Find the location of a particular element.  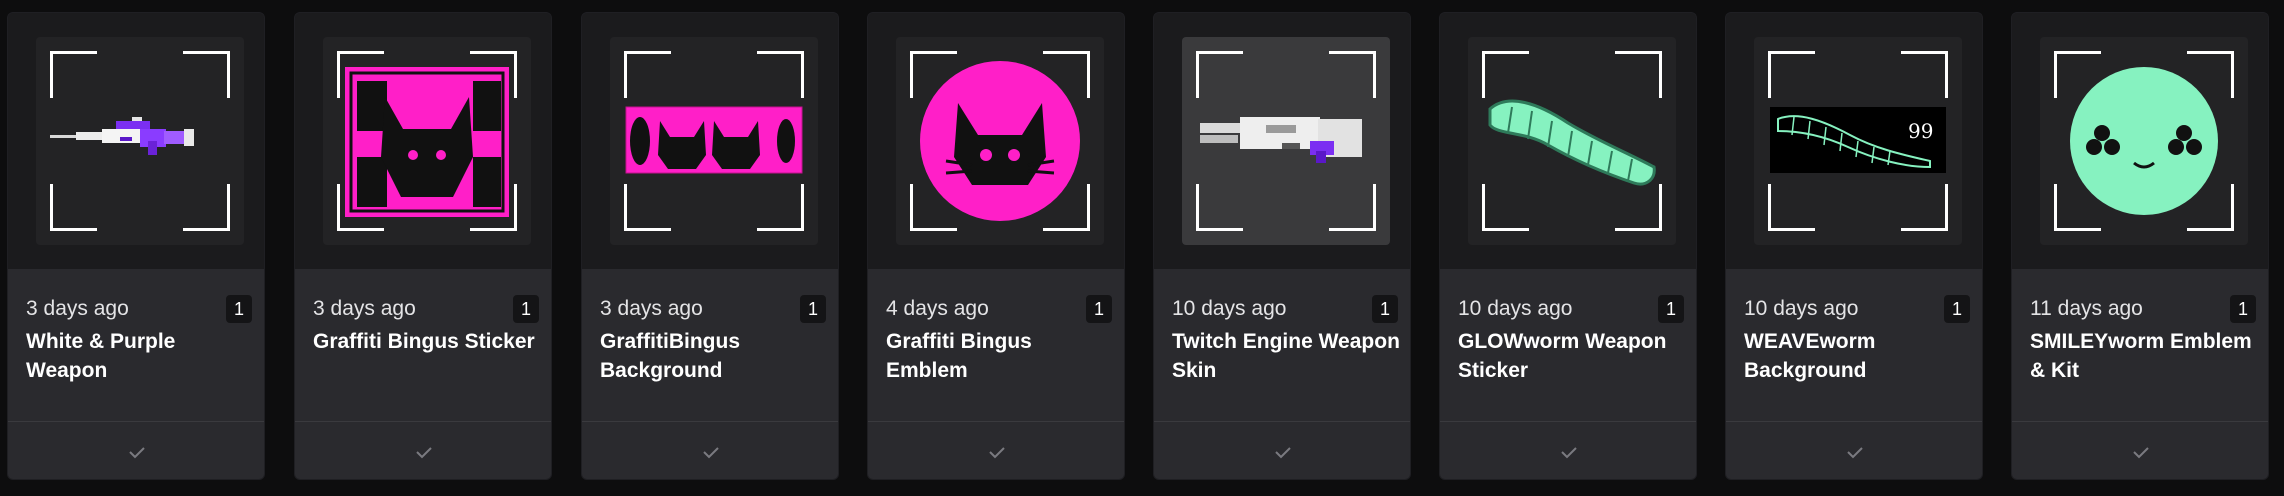

card-media: 99 is located at coordinates (1854, 141).